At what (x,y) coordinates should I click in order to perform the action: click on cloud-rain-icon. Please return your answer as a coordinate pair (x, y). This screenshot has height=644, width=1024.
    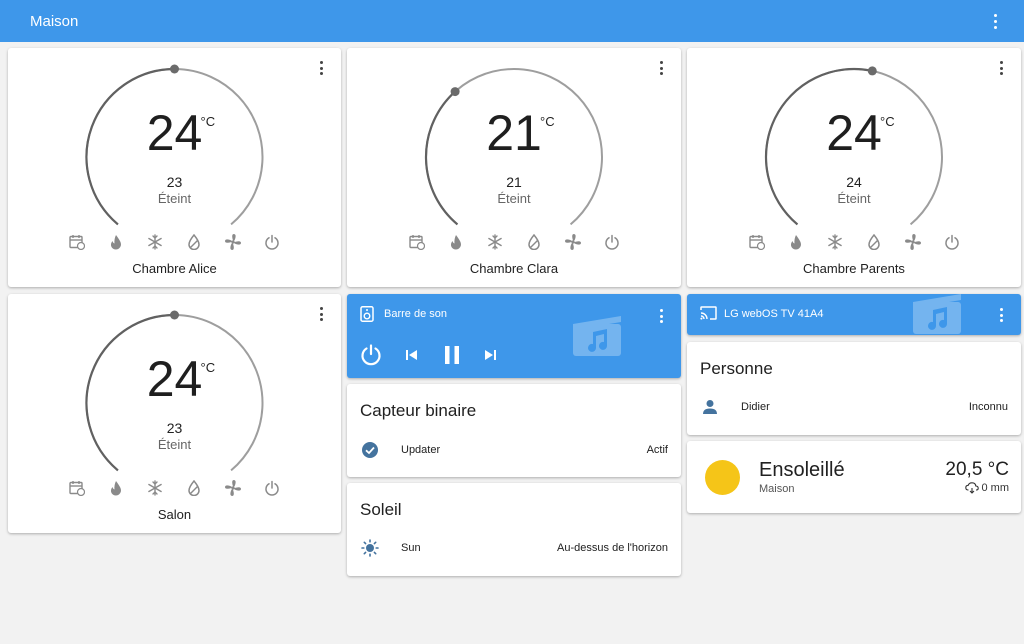
    Looking at the image, I should click on (971, 488).